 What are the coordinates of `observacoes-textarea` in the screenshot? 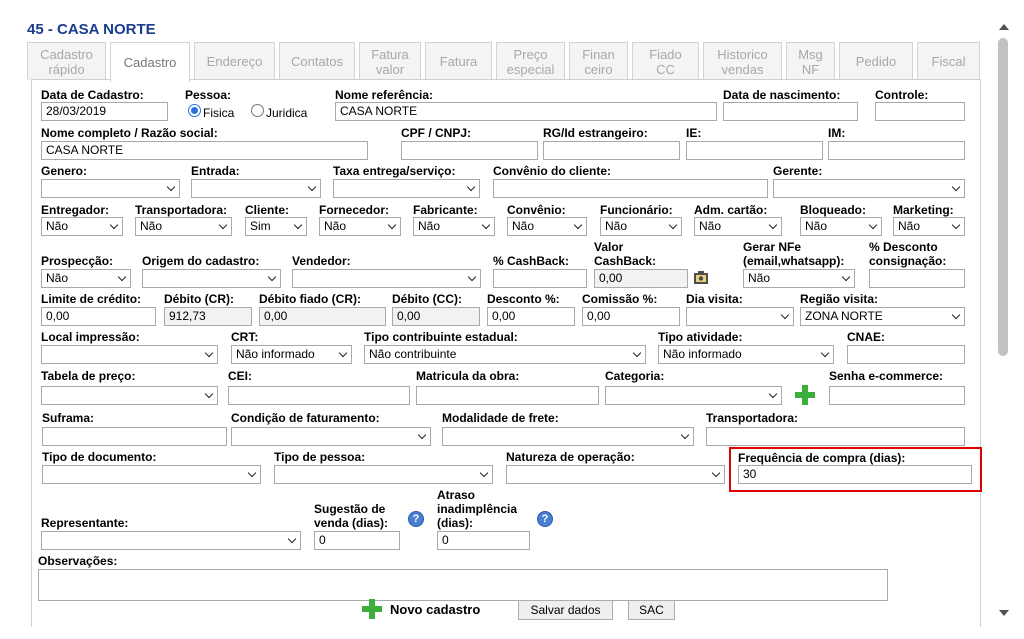 It's located at (463, 585).